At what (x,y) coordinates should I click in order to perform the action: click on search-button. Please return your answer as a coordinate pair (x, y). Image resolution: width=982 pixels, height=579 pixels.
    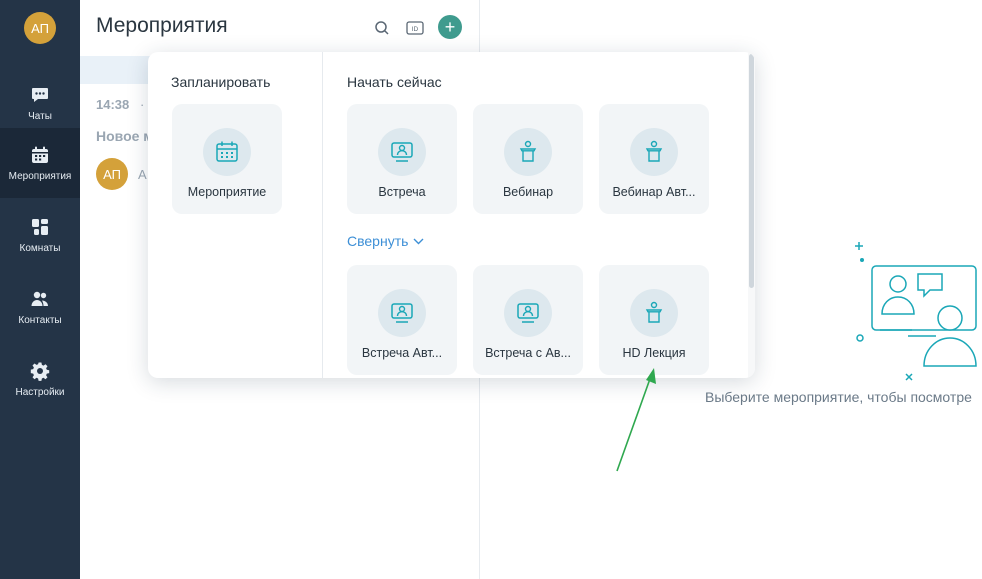
    Looking at the image, I should click on (382, 28).